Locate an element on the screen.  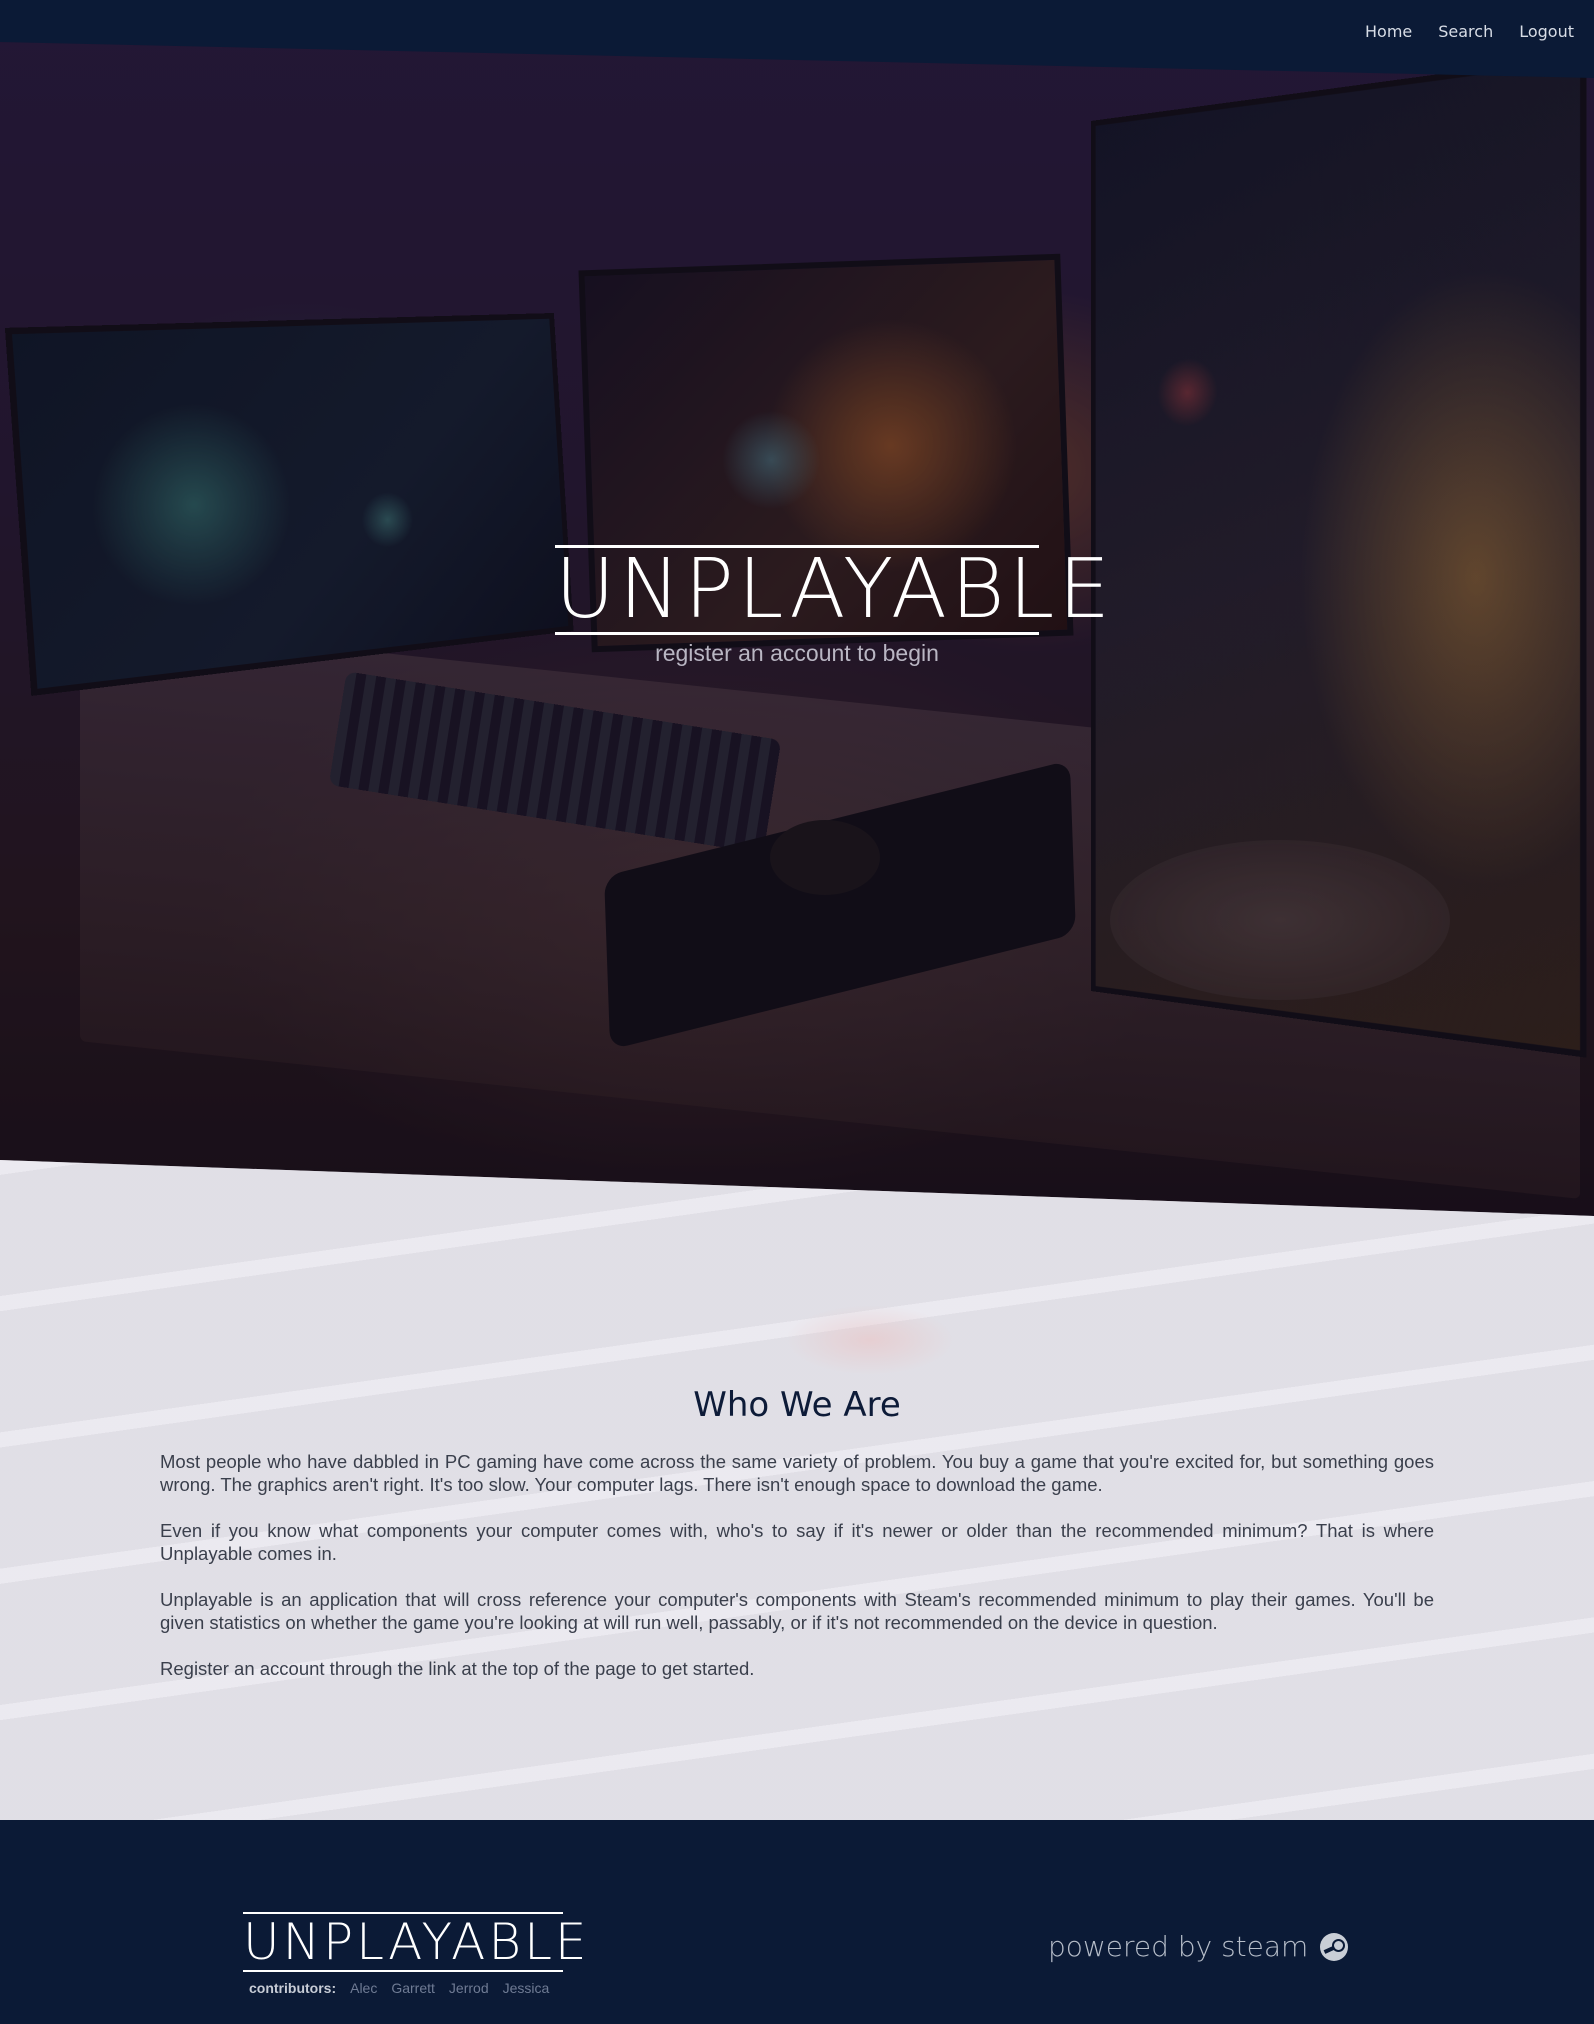
footer-logo: UNPLAYABLE is located at coordinates (403, 1942).